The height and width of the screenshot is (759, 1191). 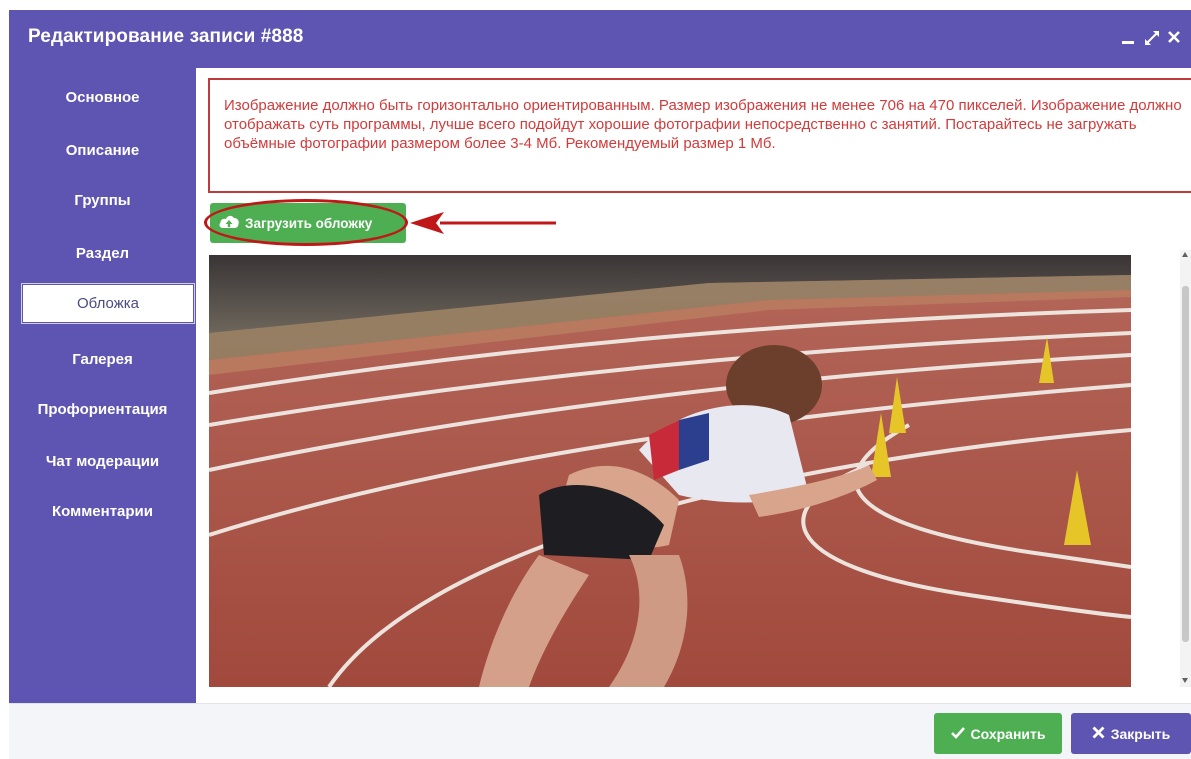 What do you see at coordinates (306, 222) in the screenshot?
I see `highlight-ring` at bounding box center [306, 222].